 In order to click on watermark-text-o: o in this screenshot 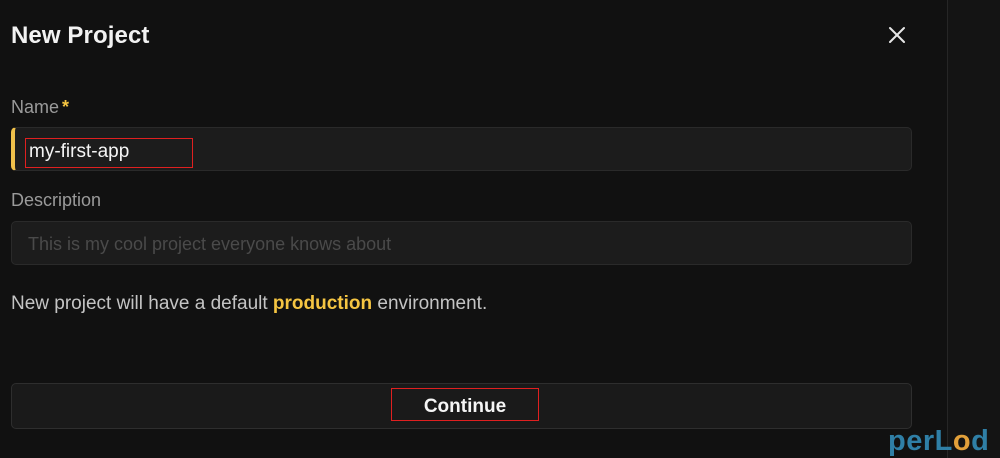, I will do `click(962, 441)`.